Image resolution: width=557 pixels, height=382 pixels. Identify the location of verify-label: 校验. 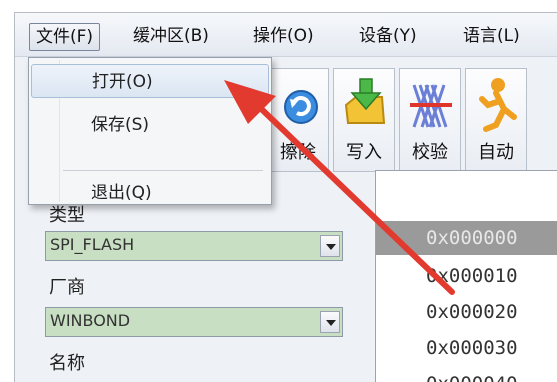
(430, 152).